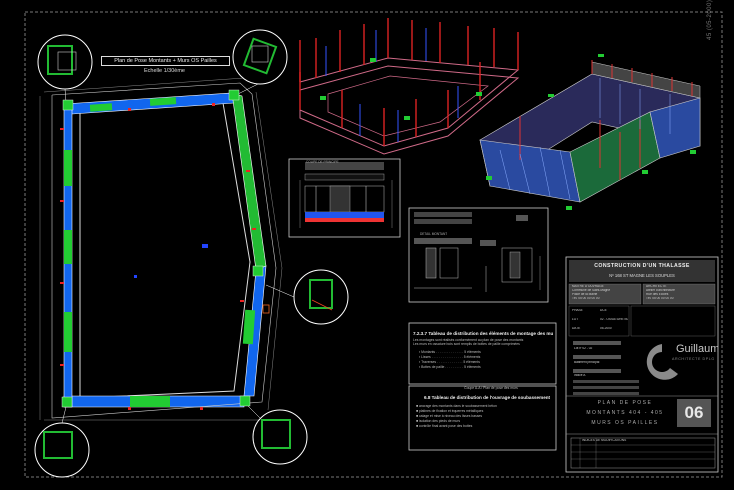 This screenshot has height=490, width=734. I want to click on tb-row-label: DATE, so click(576, 328).